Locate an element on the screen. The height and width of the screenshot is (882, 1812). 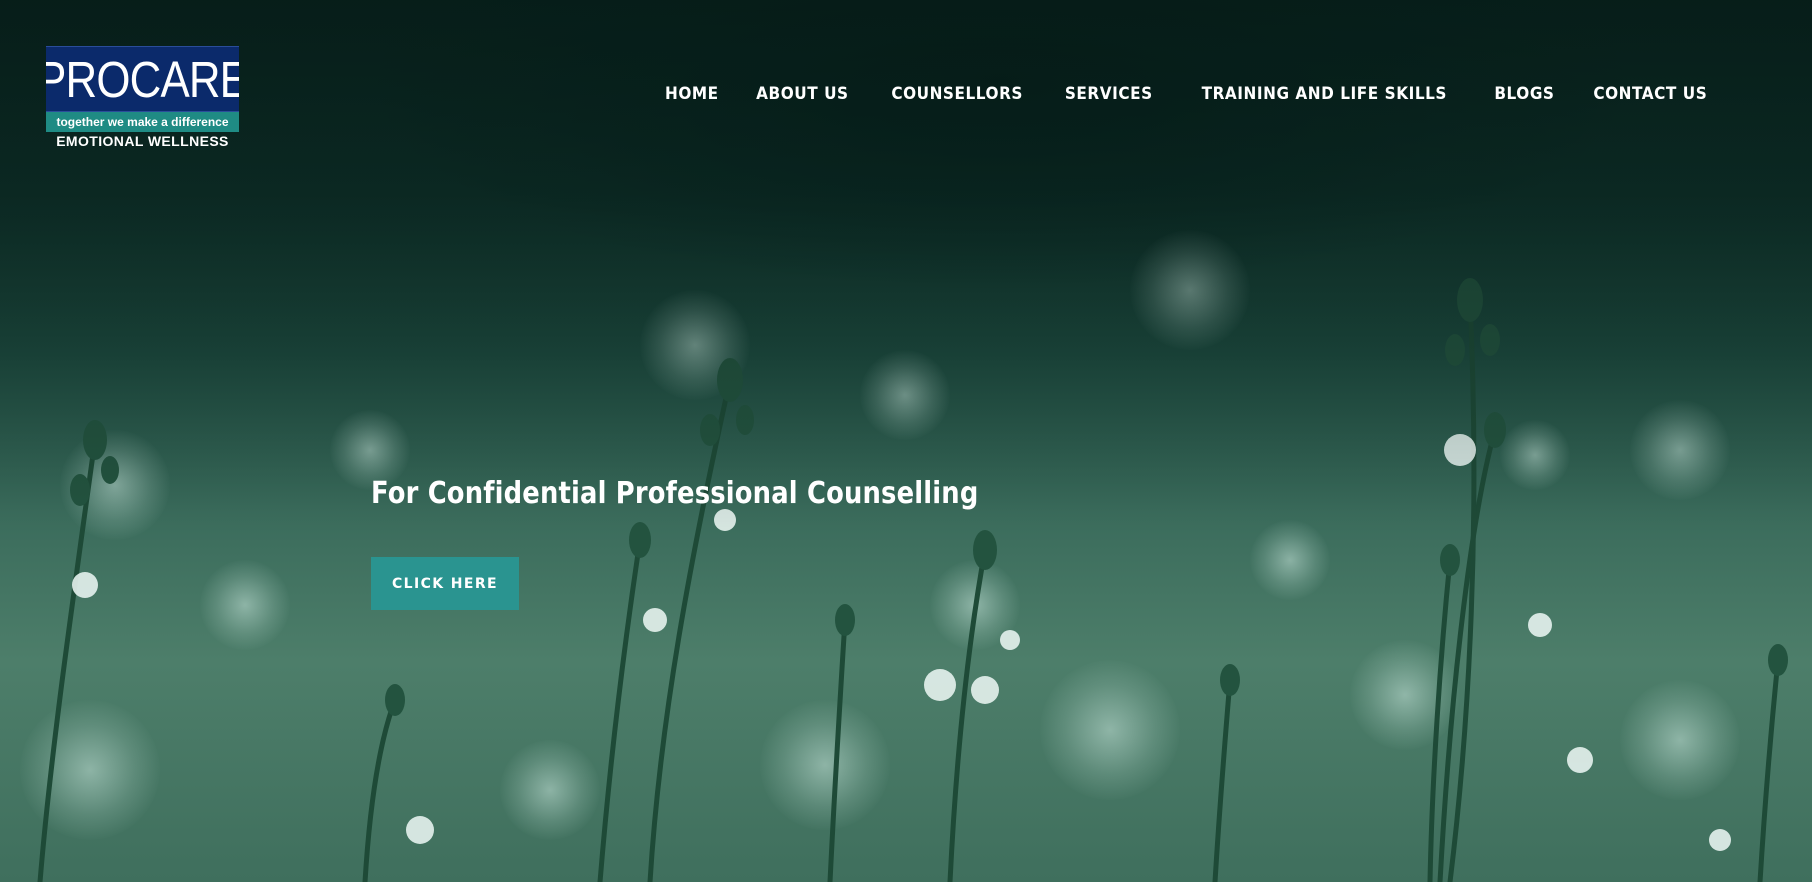
logo-wordmark: PROCARE is located at coordinates (142, 79).